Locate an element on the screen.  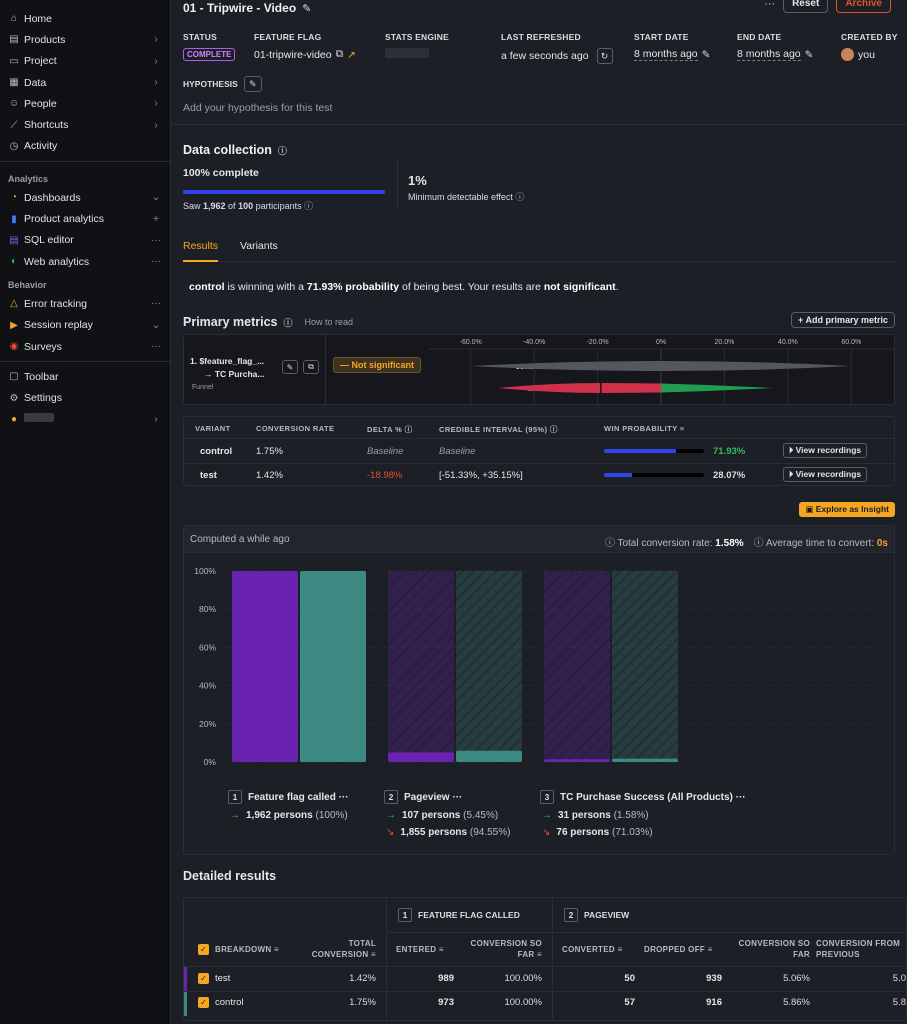
stats-engine-label: STATS ENGINE is located at coordinates (417, 37).